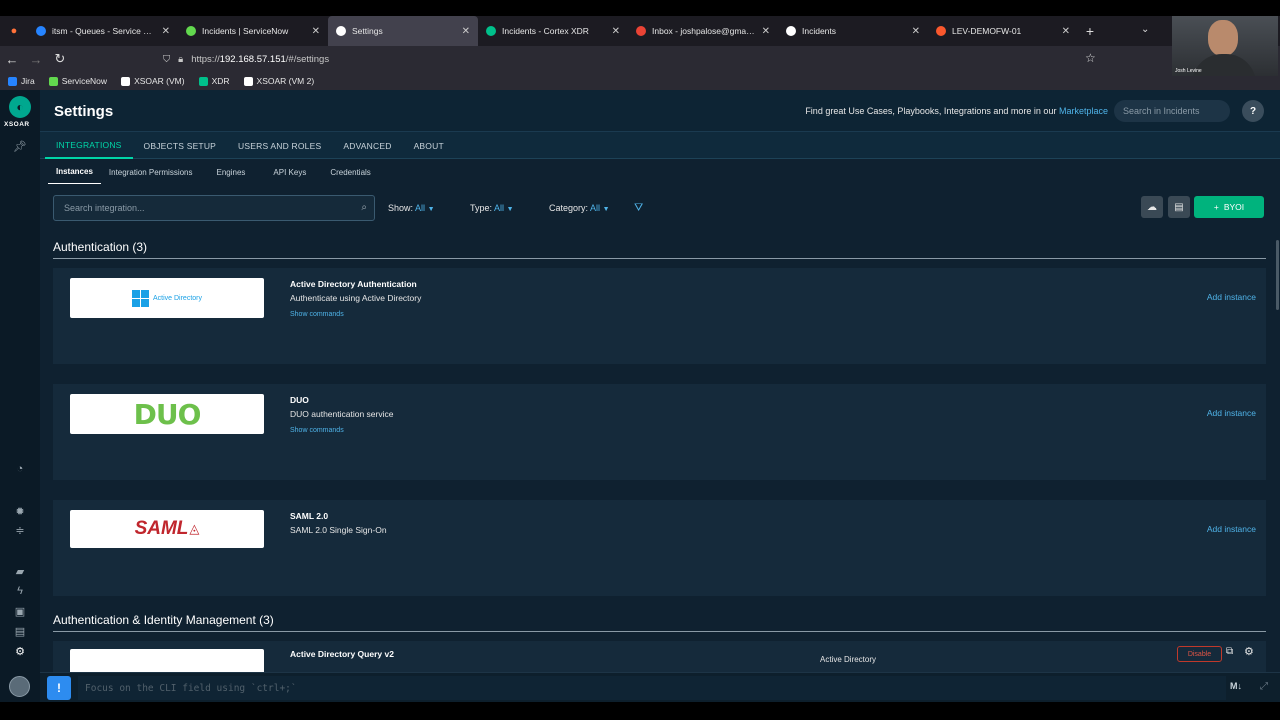 This screenshot has width=1280, height=720. What do you see at coordinates (1236, 686) in the screenshot?
I see `markdown-toggle: M↓` at bounding box center [1236, 686].